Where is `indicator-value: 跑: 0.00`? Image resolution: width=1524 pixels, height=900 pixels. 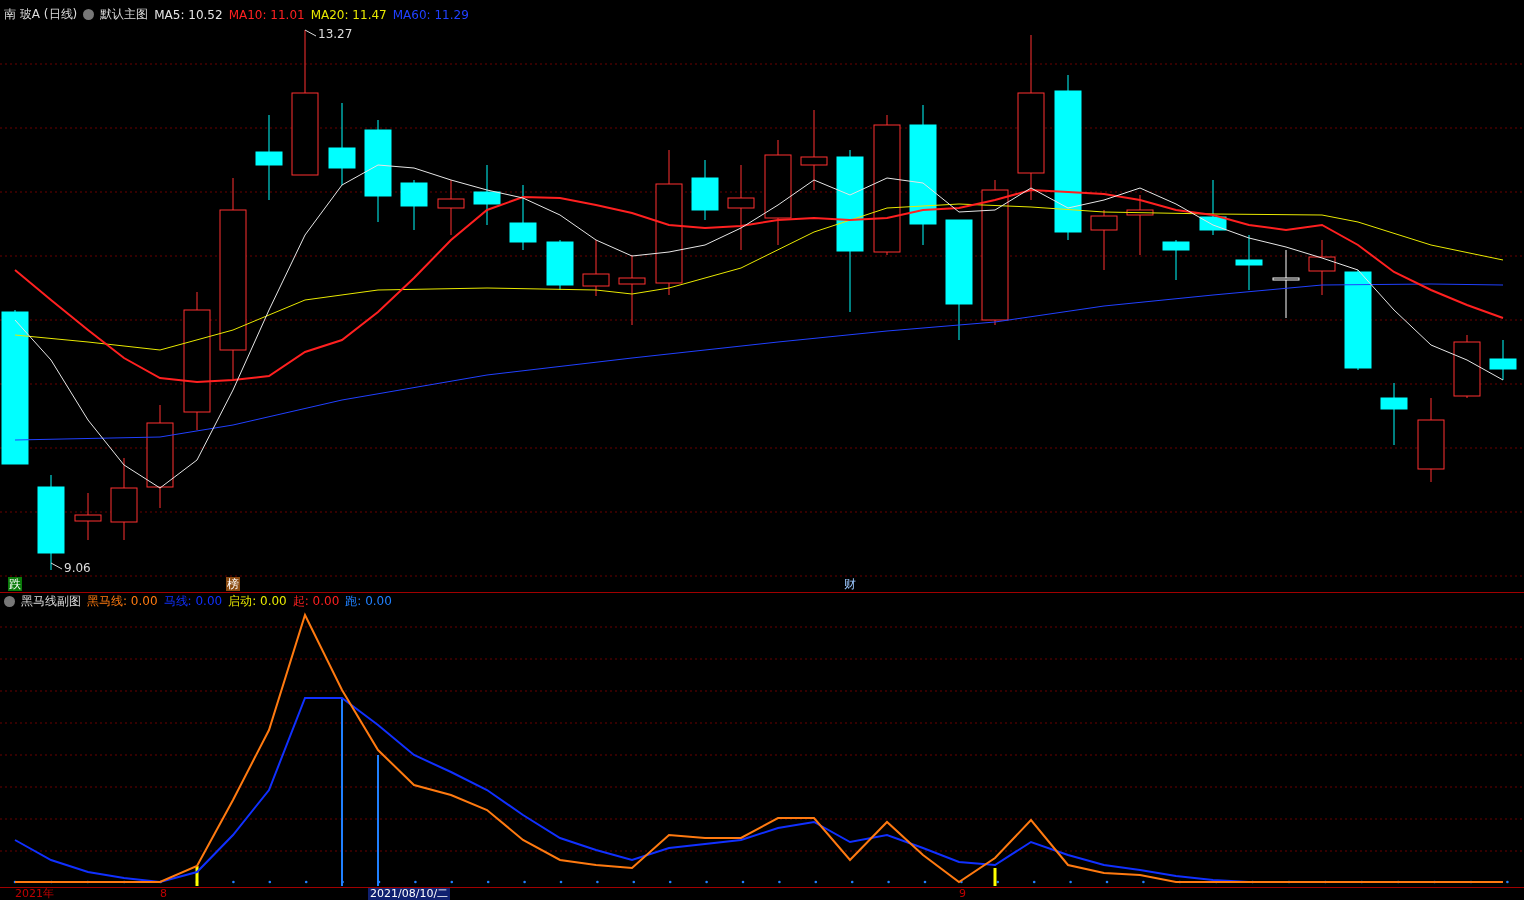 indicator-value: 跑: 0.00 is located at coordinates (368, 601).